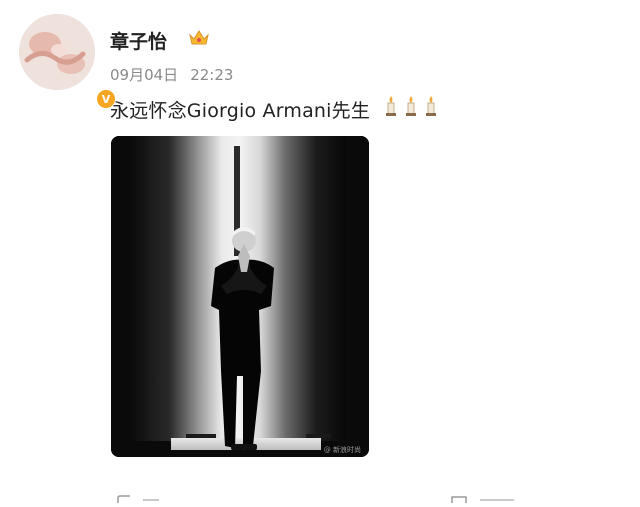 The image size is (640, 507). I want to click on candle-emojis, so click(411, 106).